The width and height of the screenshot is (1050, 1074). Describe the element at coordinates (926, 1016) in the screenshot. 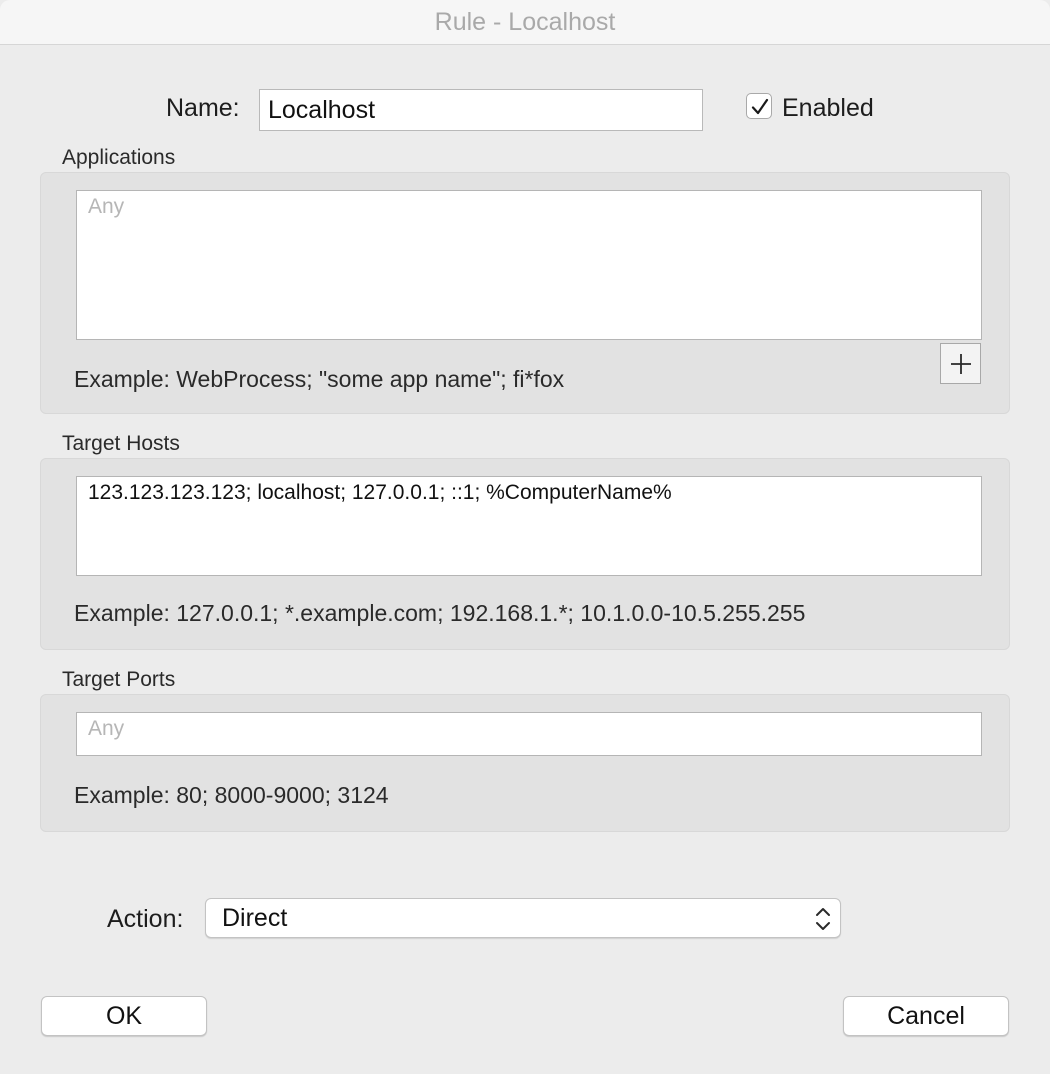

I see `cancel-button: Cancel` at that location.